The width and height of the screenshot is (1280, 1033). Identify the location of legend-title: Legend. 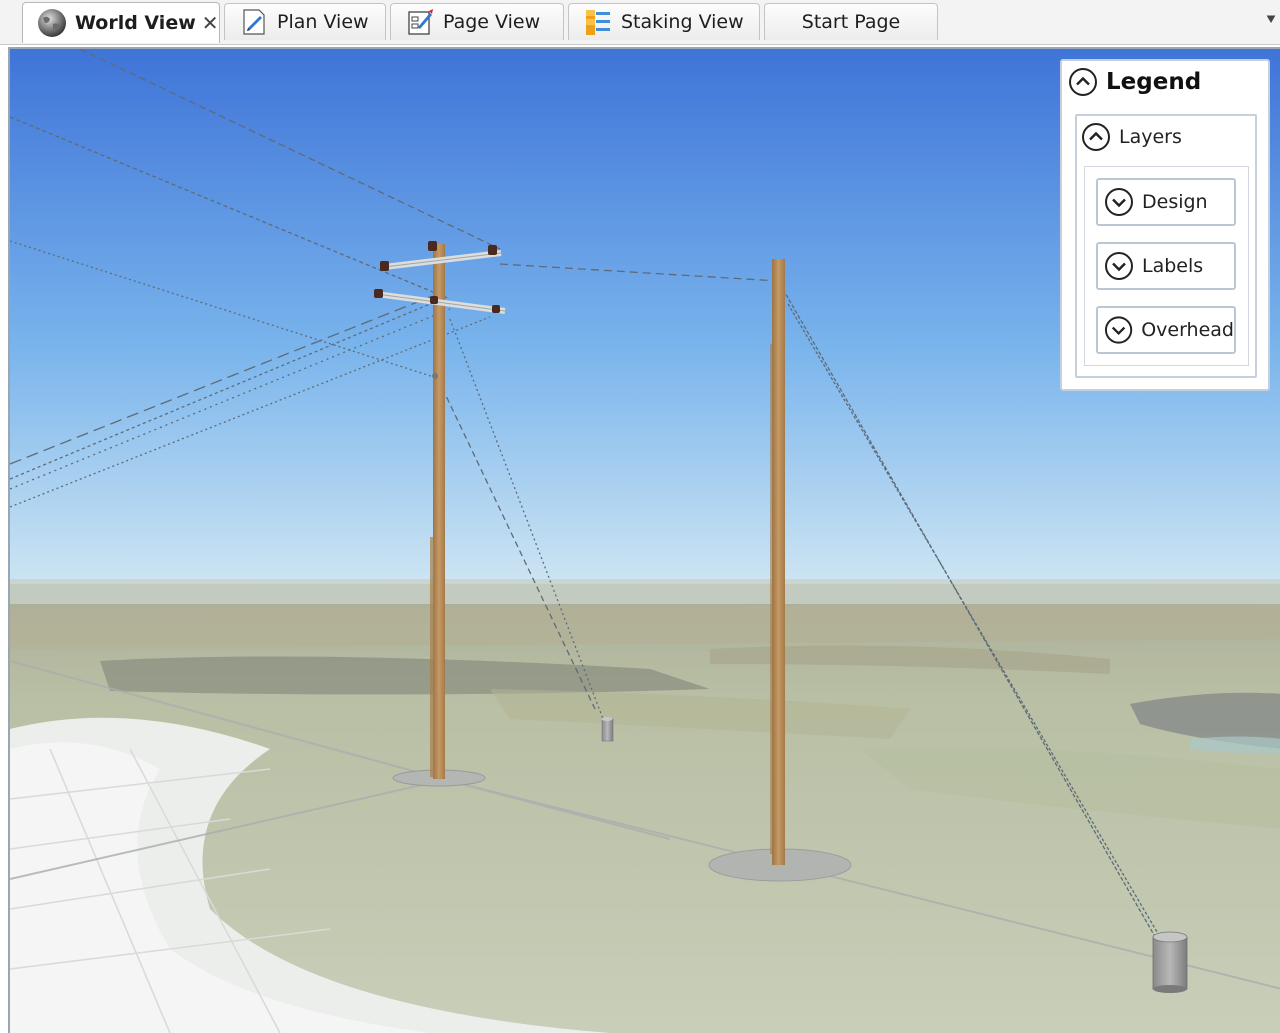
(1154, 82).